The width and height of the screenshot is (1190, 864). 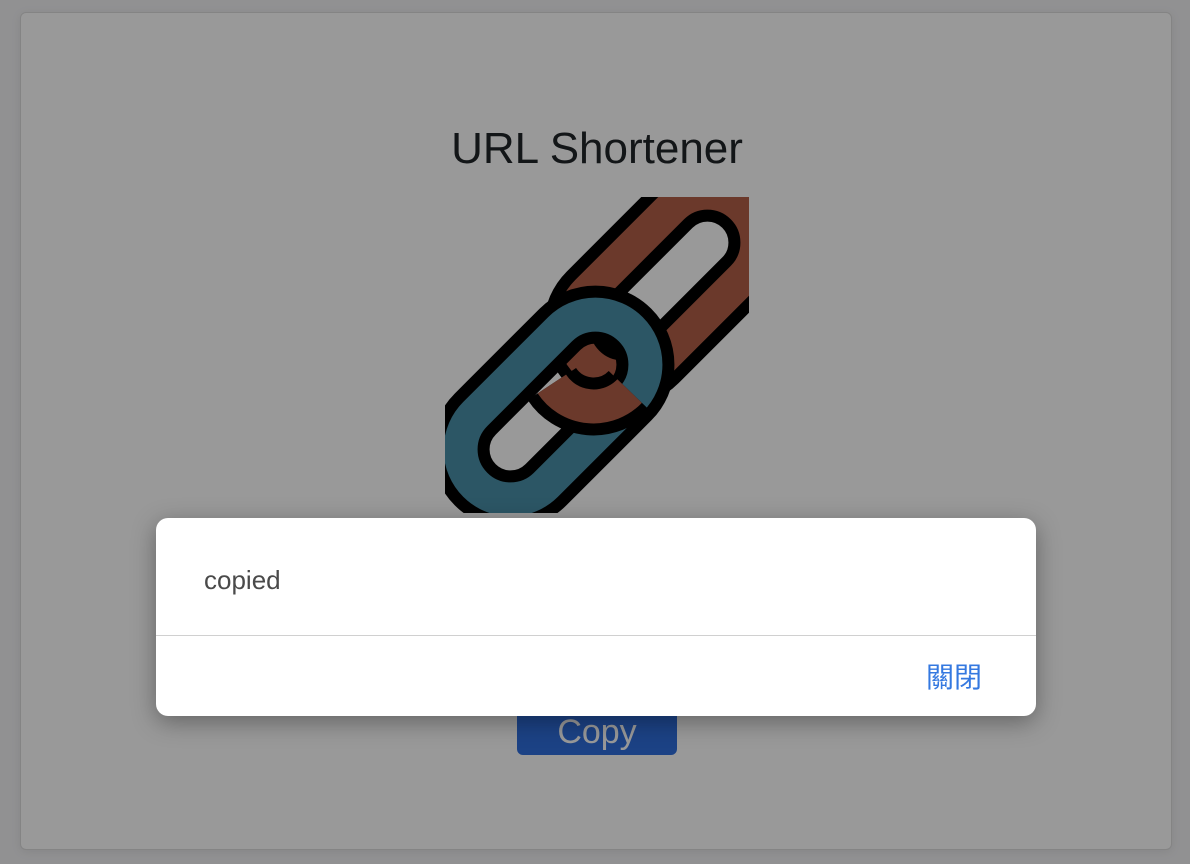 I want to click on close-button: 關閉, so click(x=954, y=678).